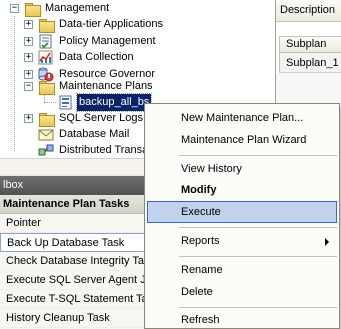  What do you see at coordinates (111, 24) in the screenshot?
I see `tree-item-label: Data-tier Applications` at bounding box center [111, 24].